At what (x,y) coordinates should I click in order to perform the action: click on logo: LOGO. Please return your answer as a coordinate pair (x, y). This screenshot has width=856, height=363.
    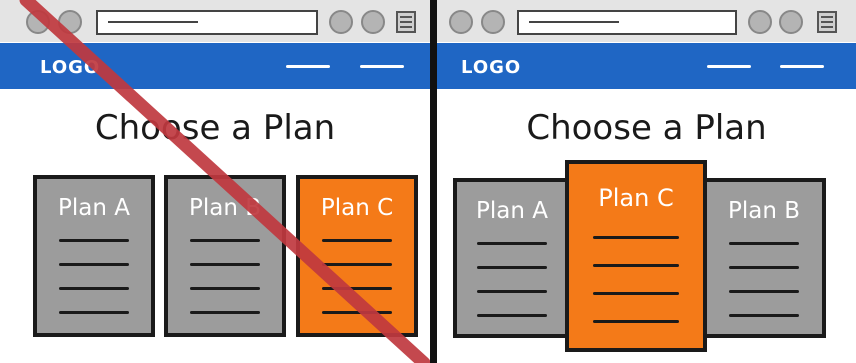
    Looking at the image, I should click on (491, 67).